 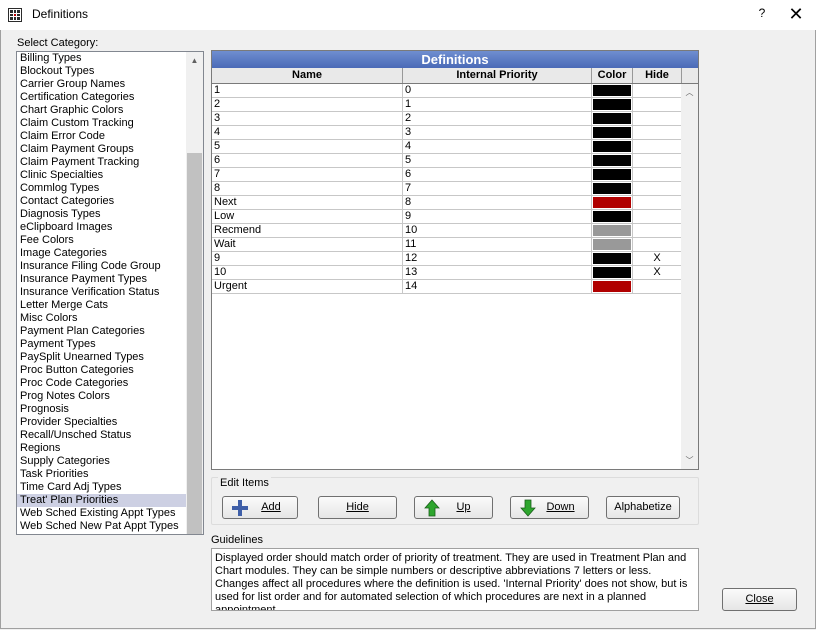 What do you see at coordinates (455, 175) in the screenshot?
I see `table-row: 76` at bounding box center [455, 175].